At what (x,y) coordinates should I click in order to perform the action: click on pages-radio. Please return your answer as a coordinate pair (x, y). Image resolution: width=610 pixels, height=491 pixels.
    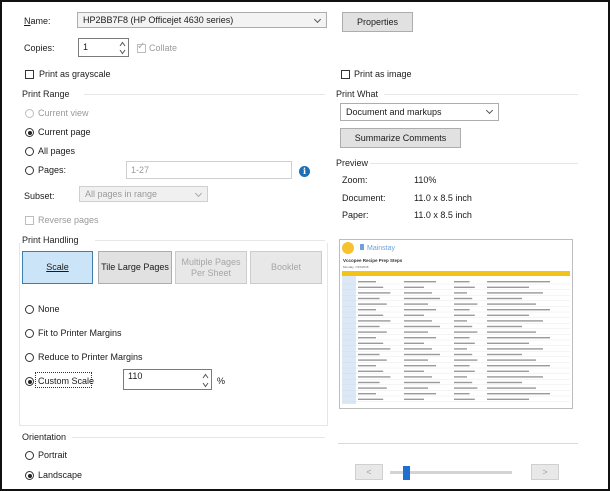
    Looking at the image, I should click on (29, 170).